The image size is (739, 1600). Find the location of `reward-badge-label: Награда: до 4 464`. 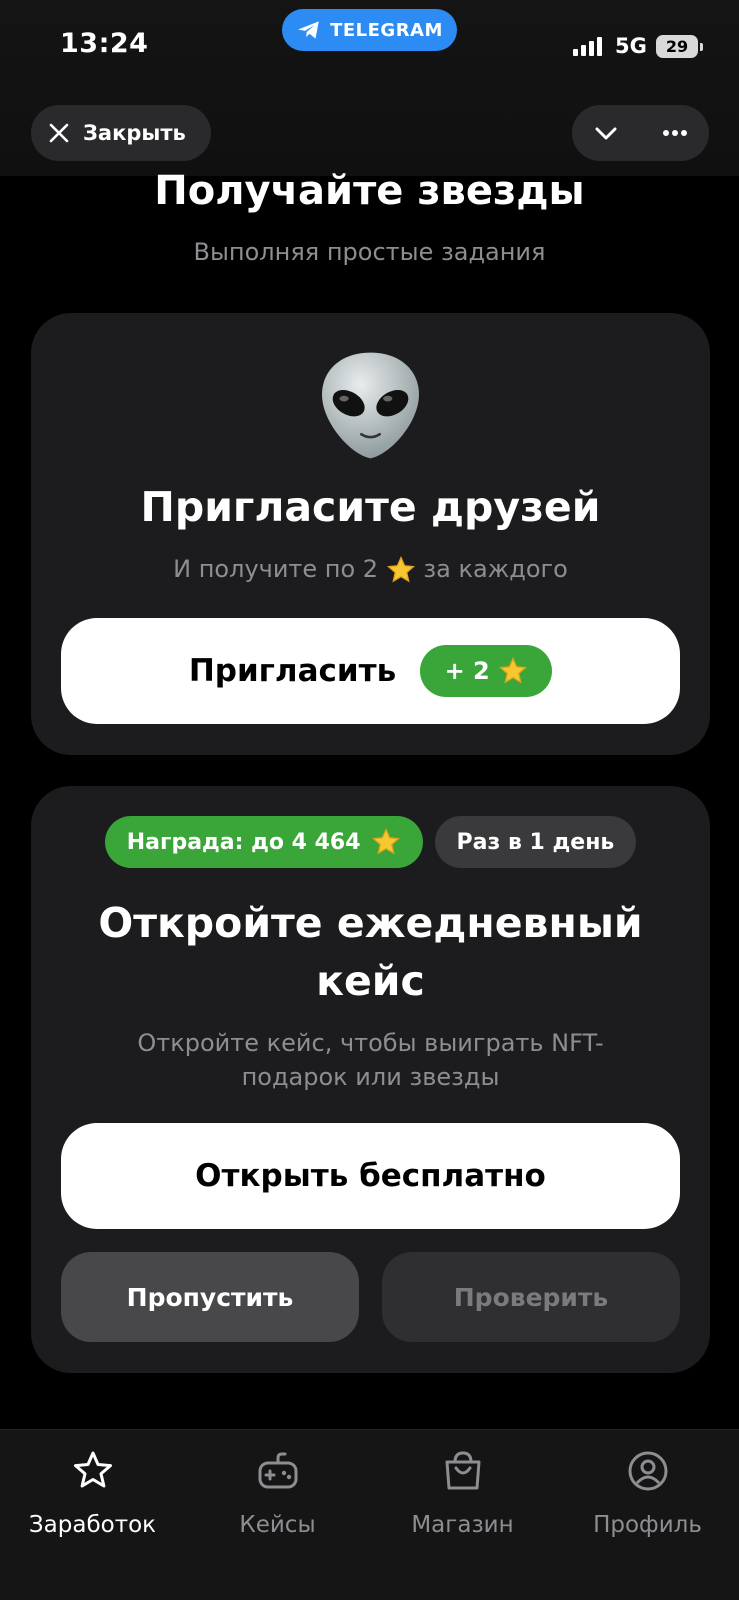

reward-badge-label: Награда: до 4 464 is located at coordinates (243, 842).